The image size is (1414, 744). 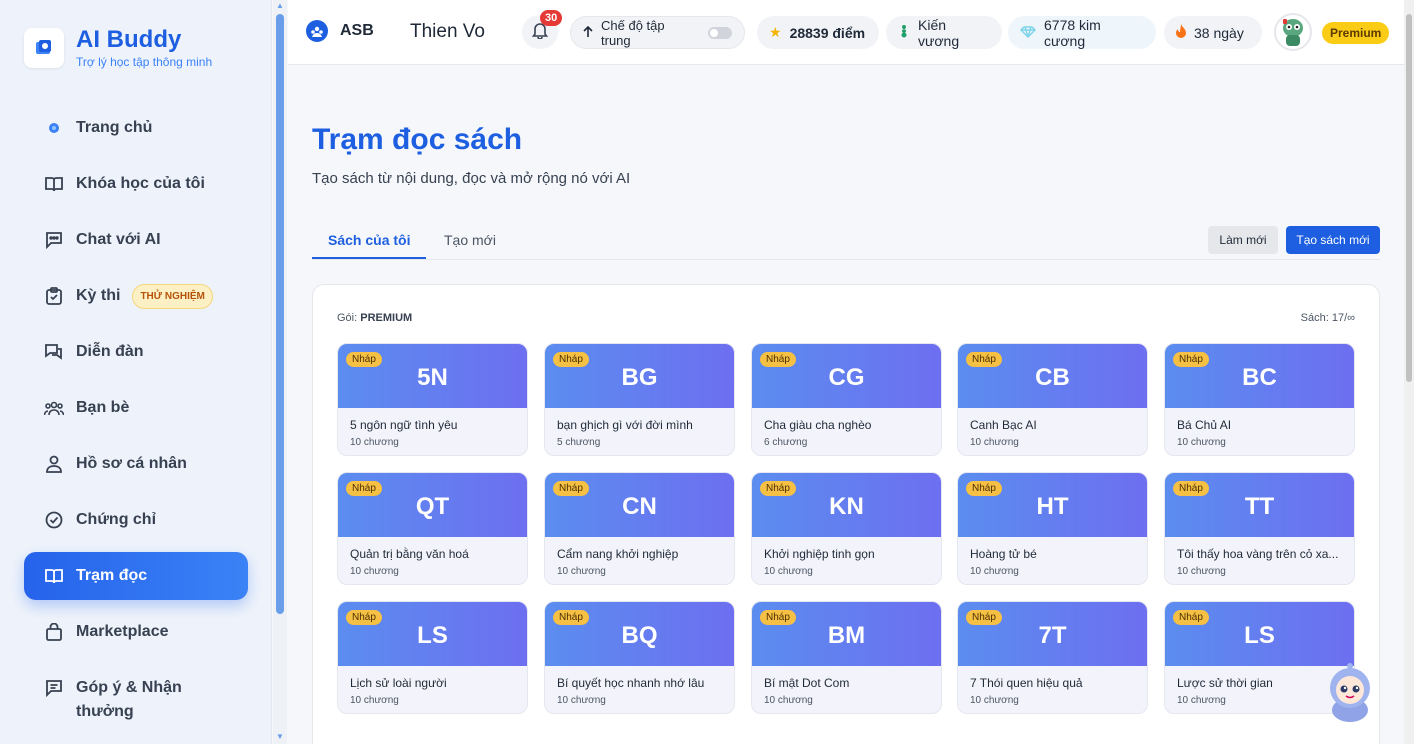 I want to click on book-card: Nháp BG bạn ghịch gì với đời mình 5 chương, so click(x=639, y=399).